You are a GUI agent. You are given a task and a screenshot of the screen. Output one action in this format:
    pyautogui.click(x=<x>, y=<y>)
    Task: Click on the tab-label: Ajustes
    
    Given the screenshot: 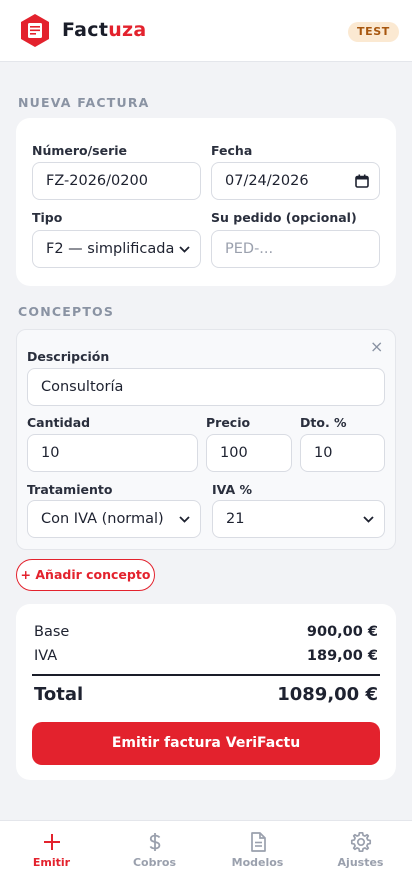 What is the action you would take?
    pyautogui.click(x=360, y=862)
    